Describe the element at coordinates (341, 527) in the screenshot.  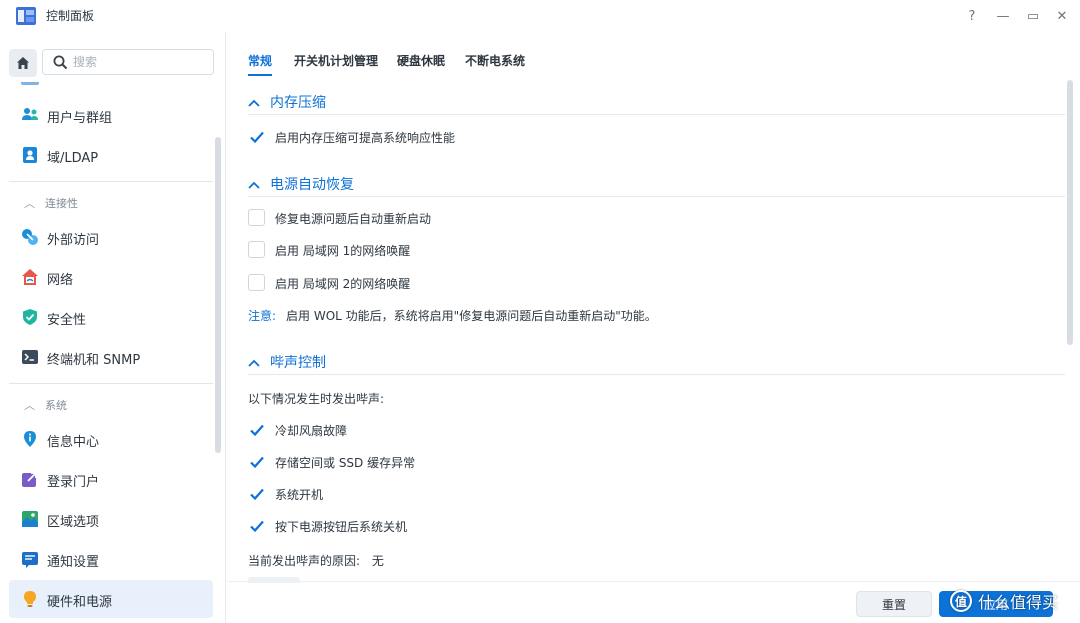
I see `option-label: 按下电源按钮后系统关机` at that location.